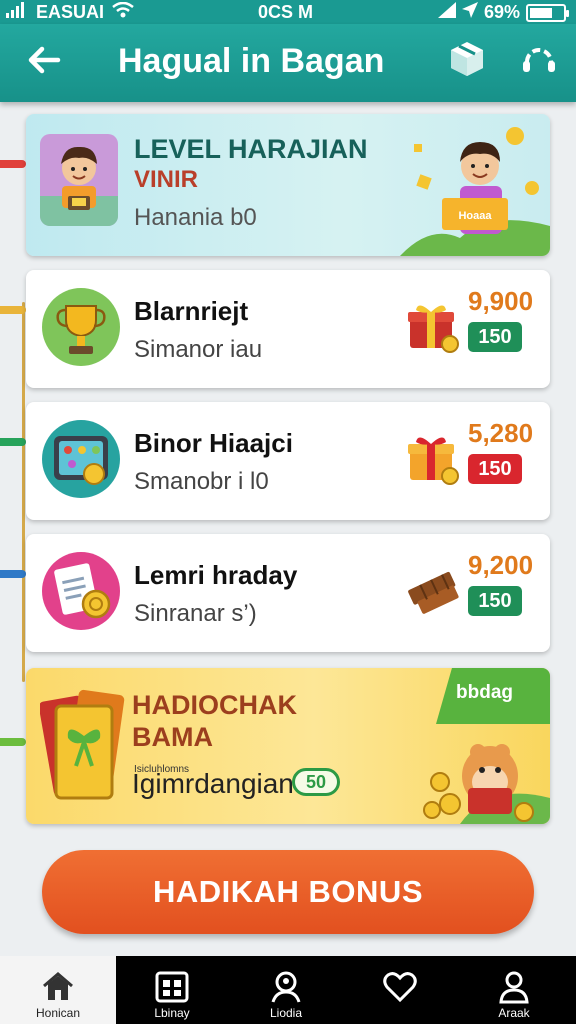  Describe the element at coordinates (70, 12) in the screenshot. I see `carrier-name: EASUAI` at that location.